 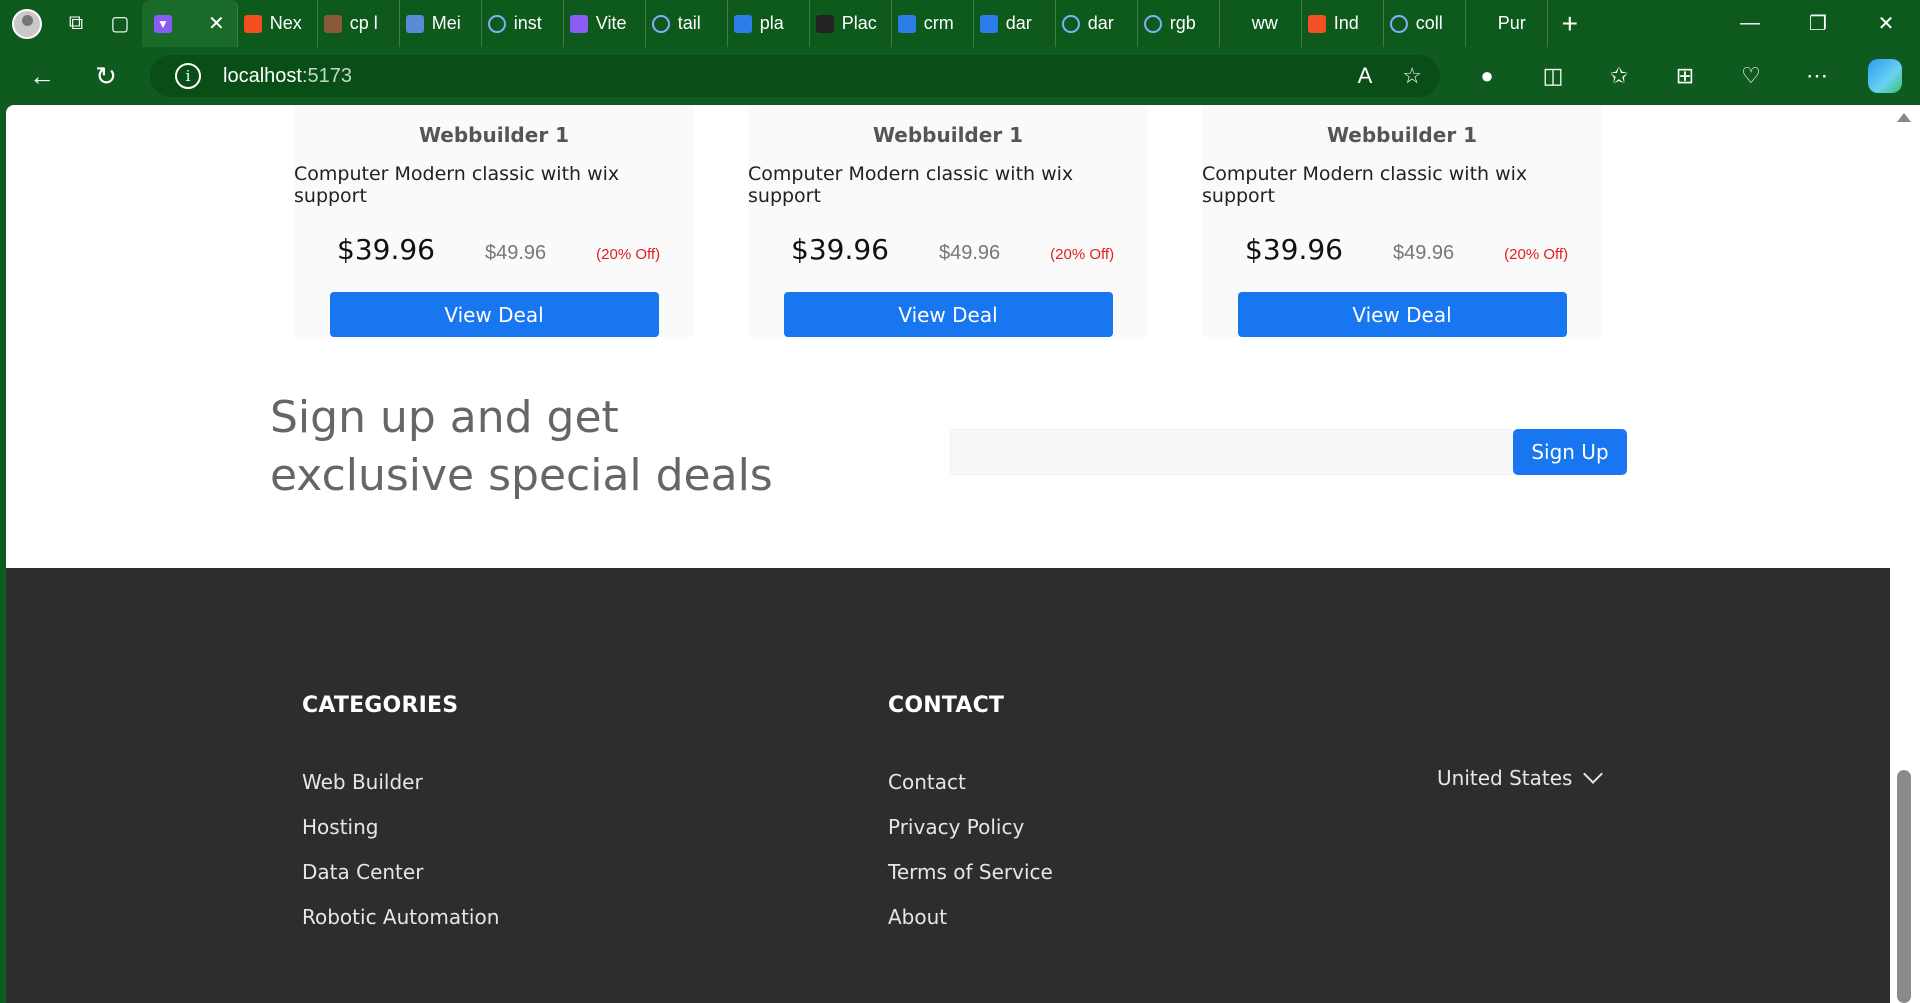 I want to click on browser-tab: crm, so click(x=933, y=23).